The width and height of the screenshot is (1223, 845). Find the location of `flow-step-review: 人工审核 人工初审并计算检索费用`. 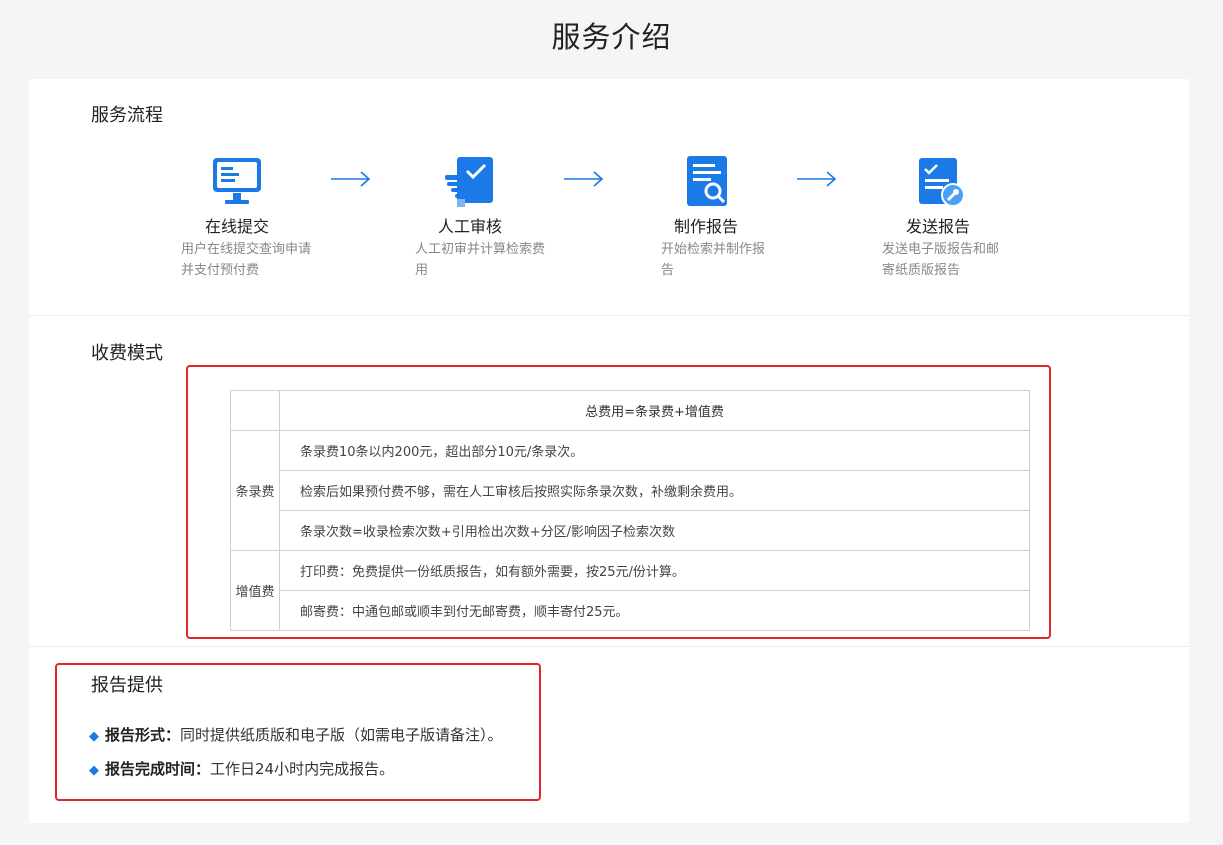

flow-step-review: 人工审核 人工初审并计算检索费用 is located at coordinates (488, 220).